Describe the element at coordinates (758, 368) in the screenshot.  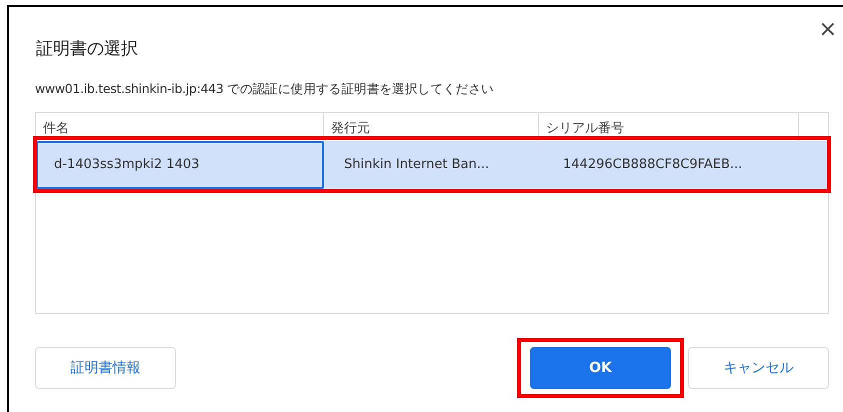
I see `cancel-button: キャンセル` at that location.